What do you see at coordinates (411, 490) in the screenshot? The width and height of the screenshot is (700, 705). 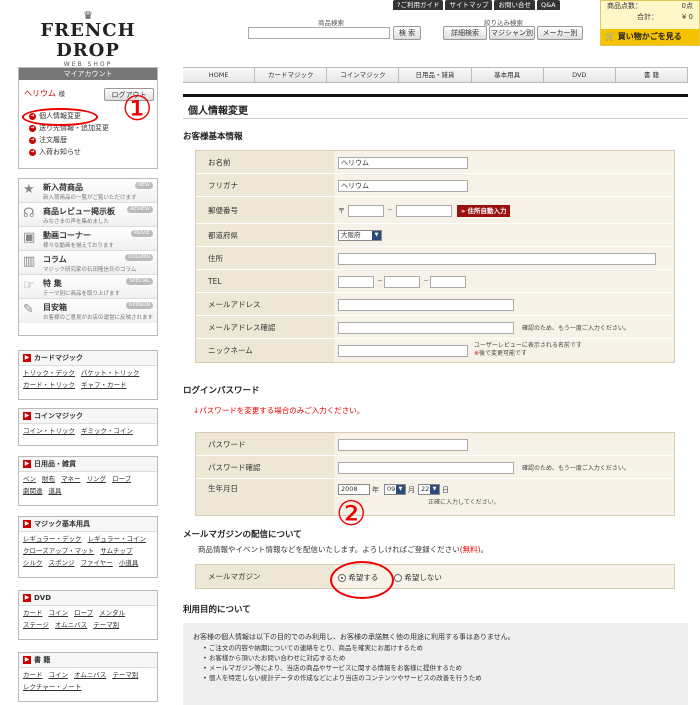 I see `month-unit: 月` at bounding box center [411, 490].